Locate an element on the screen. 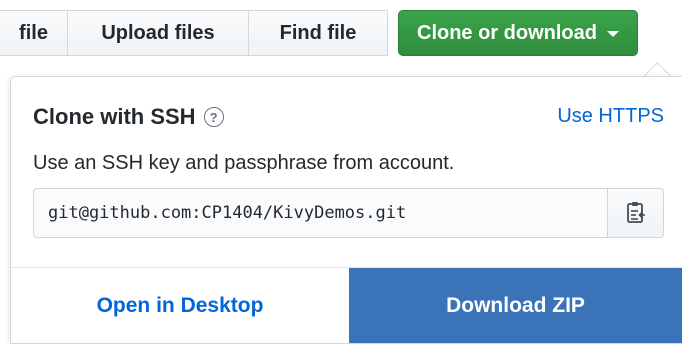 The image size is (682, 344). upload-files-button: Upload files is located at coordinates (158, 33).